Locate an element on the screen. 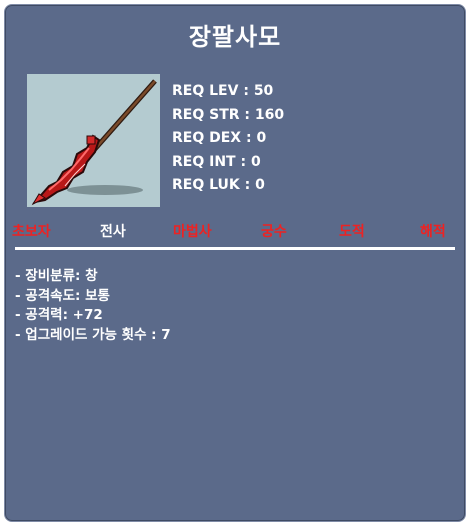  class-bowman: 궁수 is located at coordinates (274, 232).